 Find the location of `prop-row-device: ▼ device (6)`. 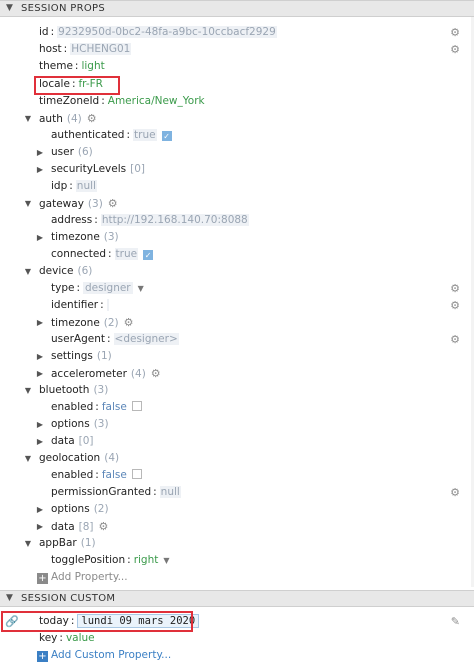

prop-row-device: ▼ device (6) is located at coordinates (237, 271).